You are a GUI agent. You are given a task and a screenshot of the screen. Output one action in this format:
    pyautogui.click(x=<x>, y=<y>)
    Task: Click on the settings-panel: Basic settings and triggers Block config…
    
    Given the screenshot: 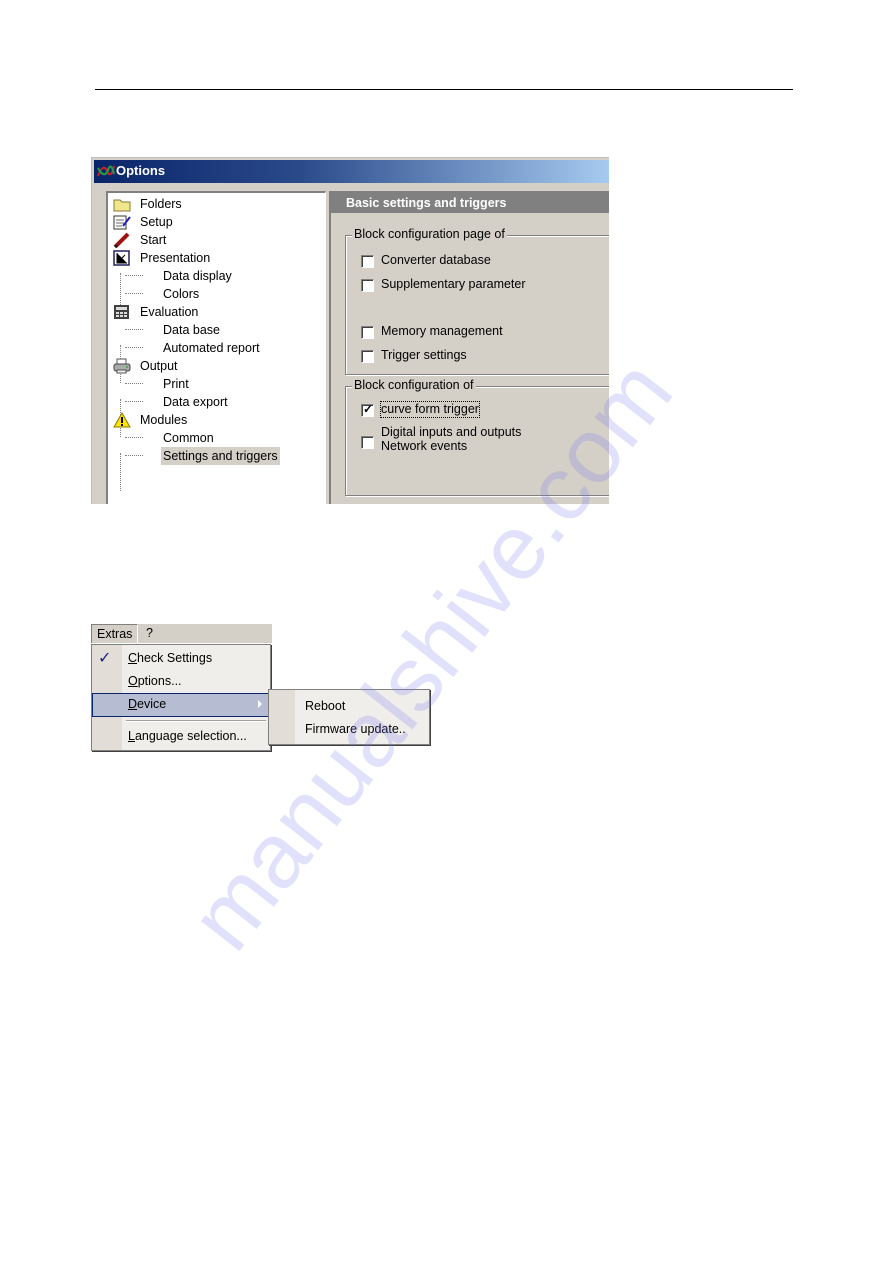 What is the action you would take?
    pyautogui.click(x=469, y=347)
    